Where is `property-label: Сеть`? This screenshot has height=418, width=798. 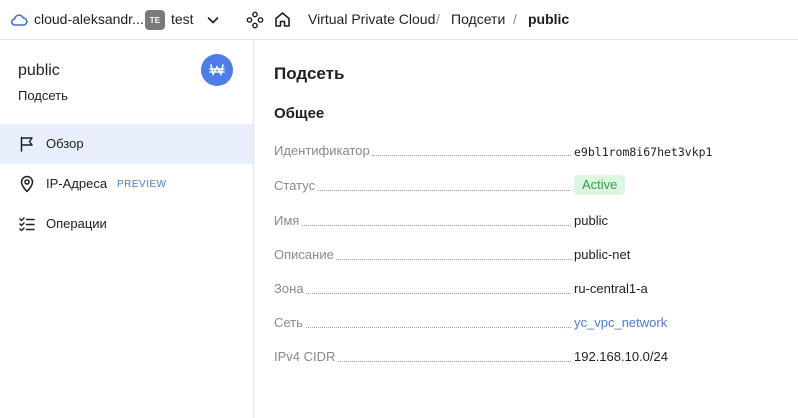
property-label: Сеть is located at coordinates (289, 322).